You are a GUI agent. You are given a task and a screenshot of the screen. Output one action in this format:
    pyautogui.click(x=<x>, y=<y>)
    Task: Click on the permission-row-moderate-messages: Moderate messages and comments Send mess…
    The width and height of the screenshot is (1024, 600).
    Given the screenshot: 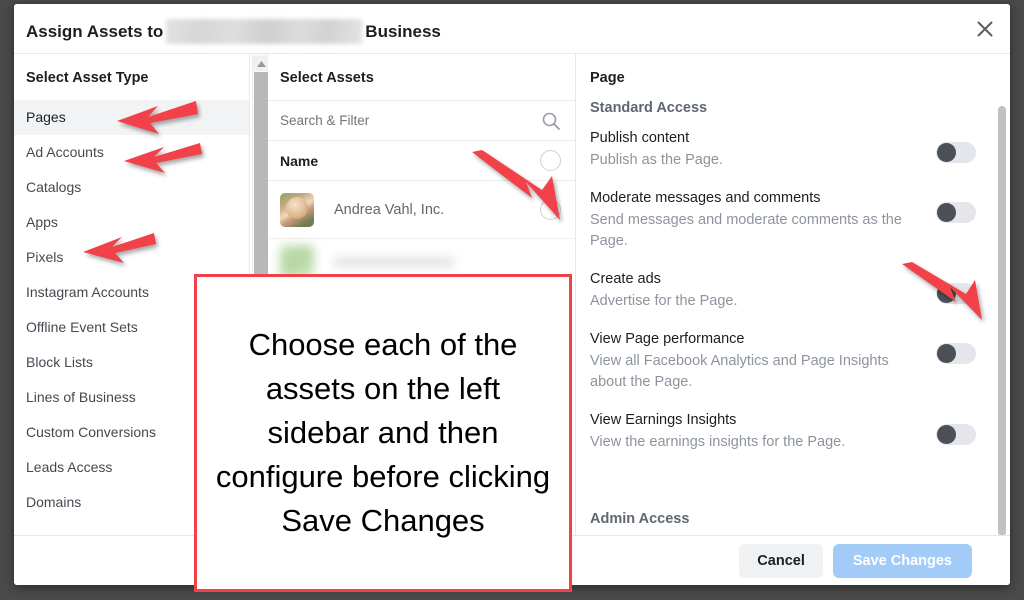 What is the action you would take?
    pyautogui.click(x=783, y=220)
    